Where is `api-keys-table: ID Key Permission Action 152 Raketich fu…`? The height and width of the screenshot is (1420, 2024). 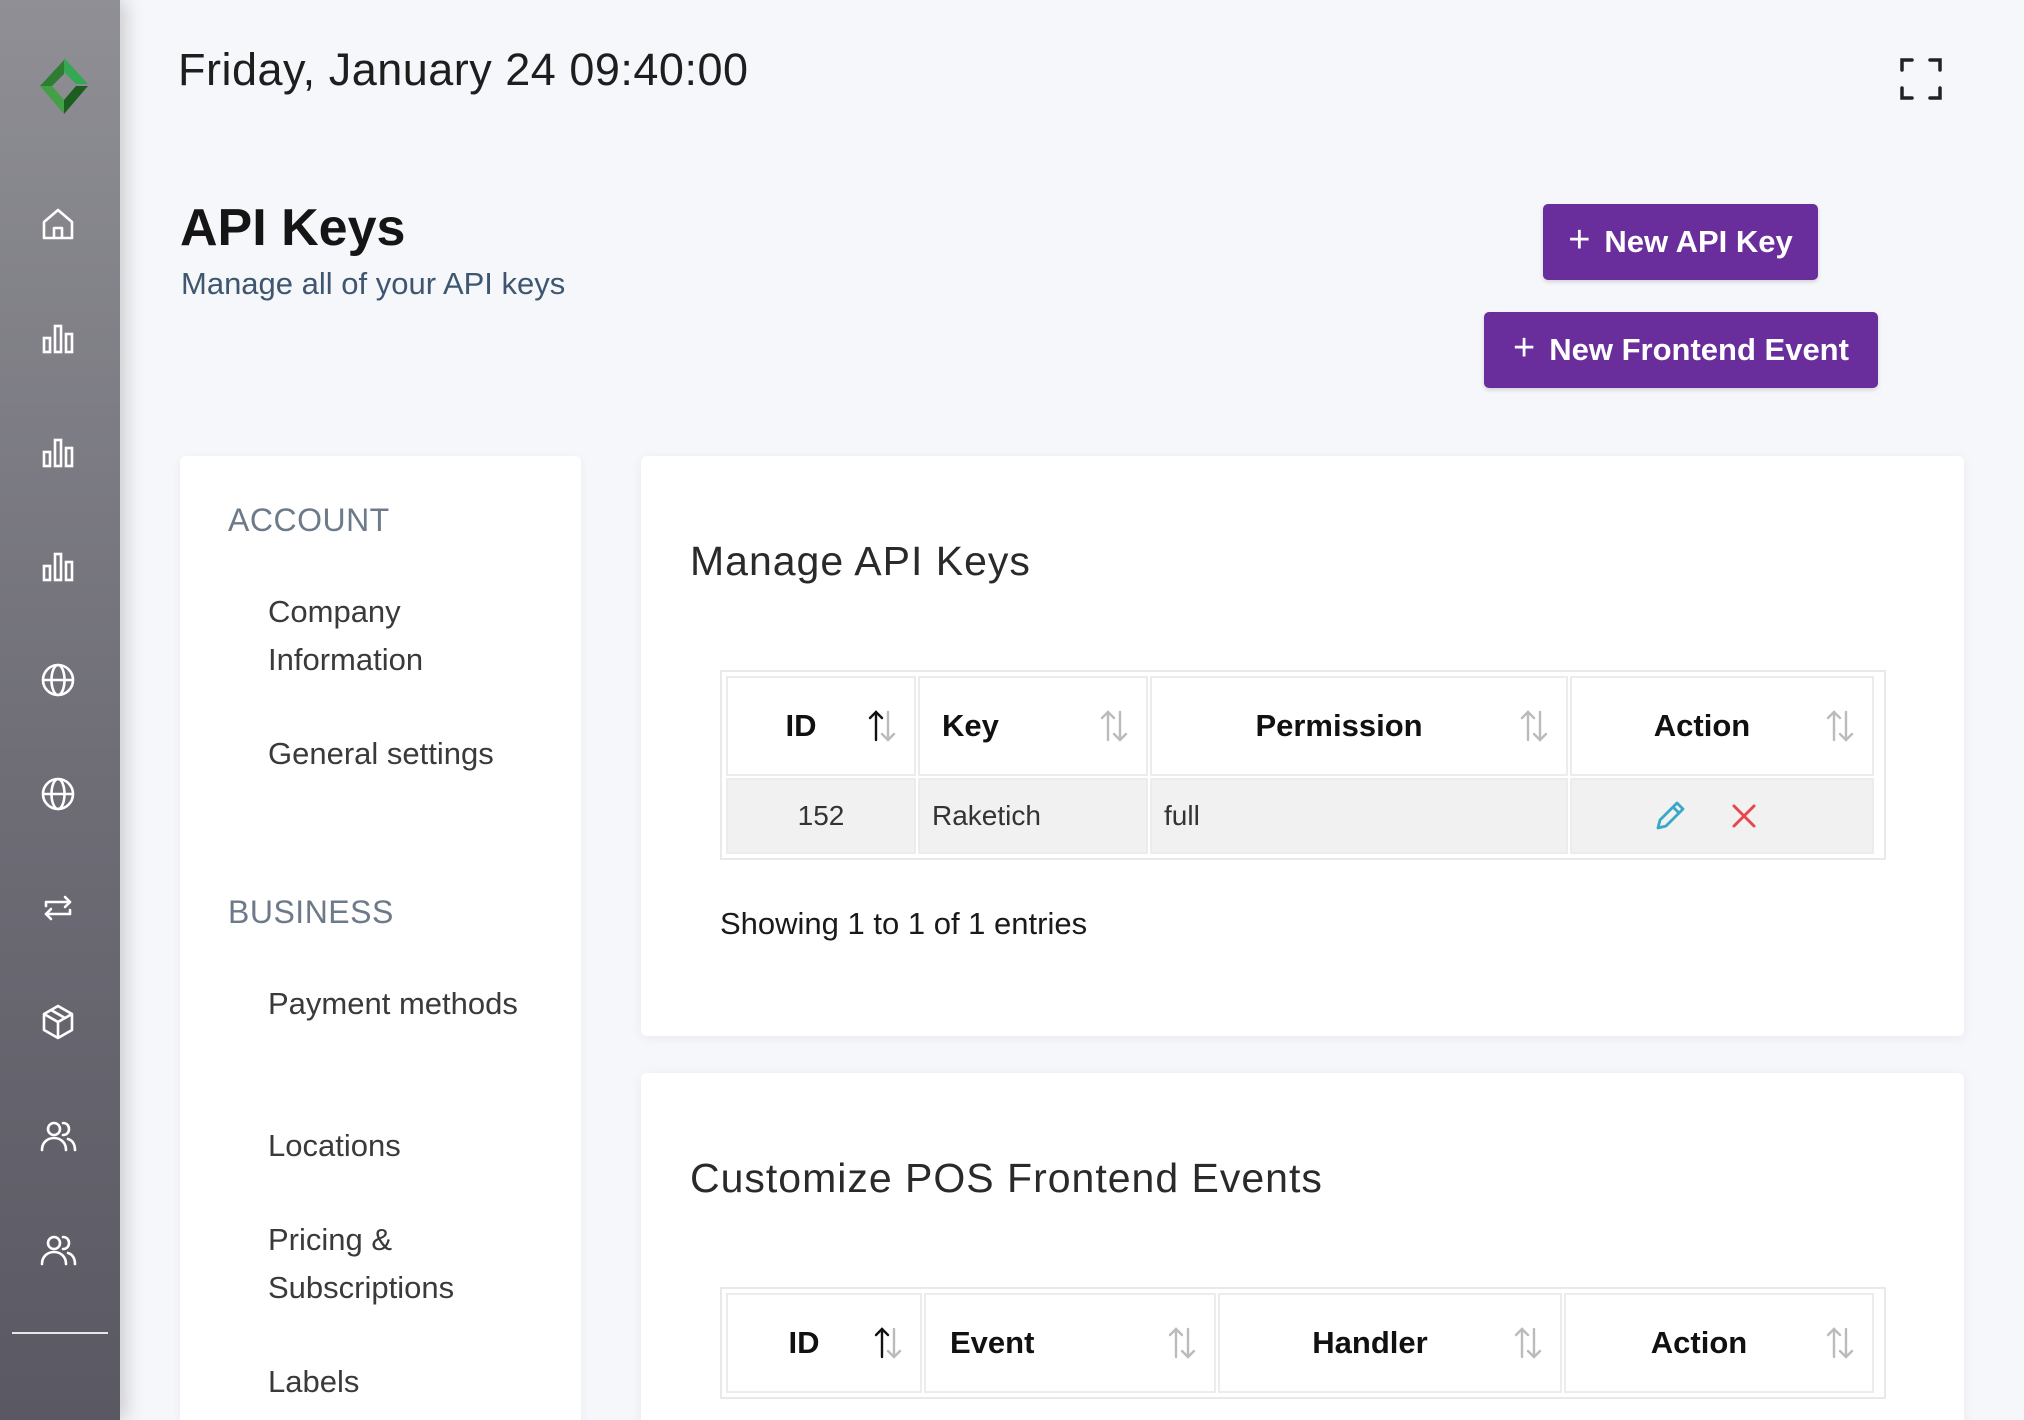 api-keys-table: ID Key Permission Action 152 Raketich fu… is located at coordinates (1303, 765).